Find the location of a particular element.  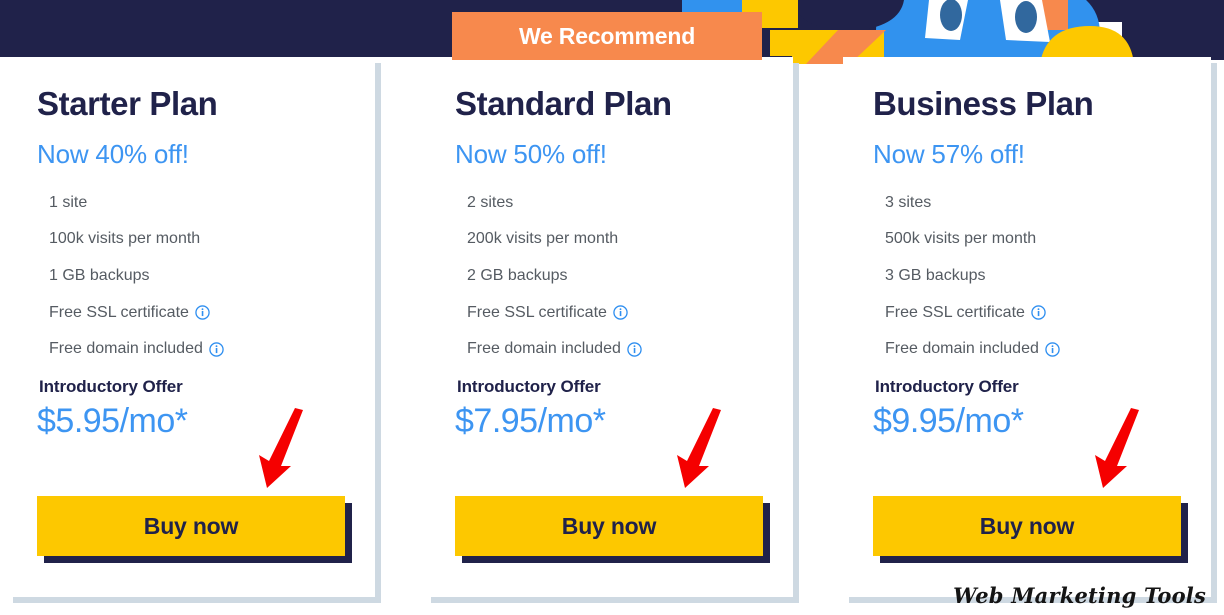

watermark: Web Marketing Tools is located at coordinates (1079, 595).